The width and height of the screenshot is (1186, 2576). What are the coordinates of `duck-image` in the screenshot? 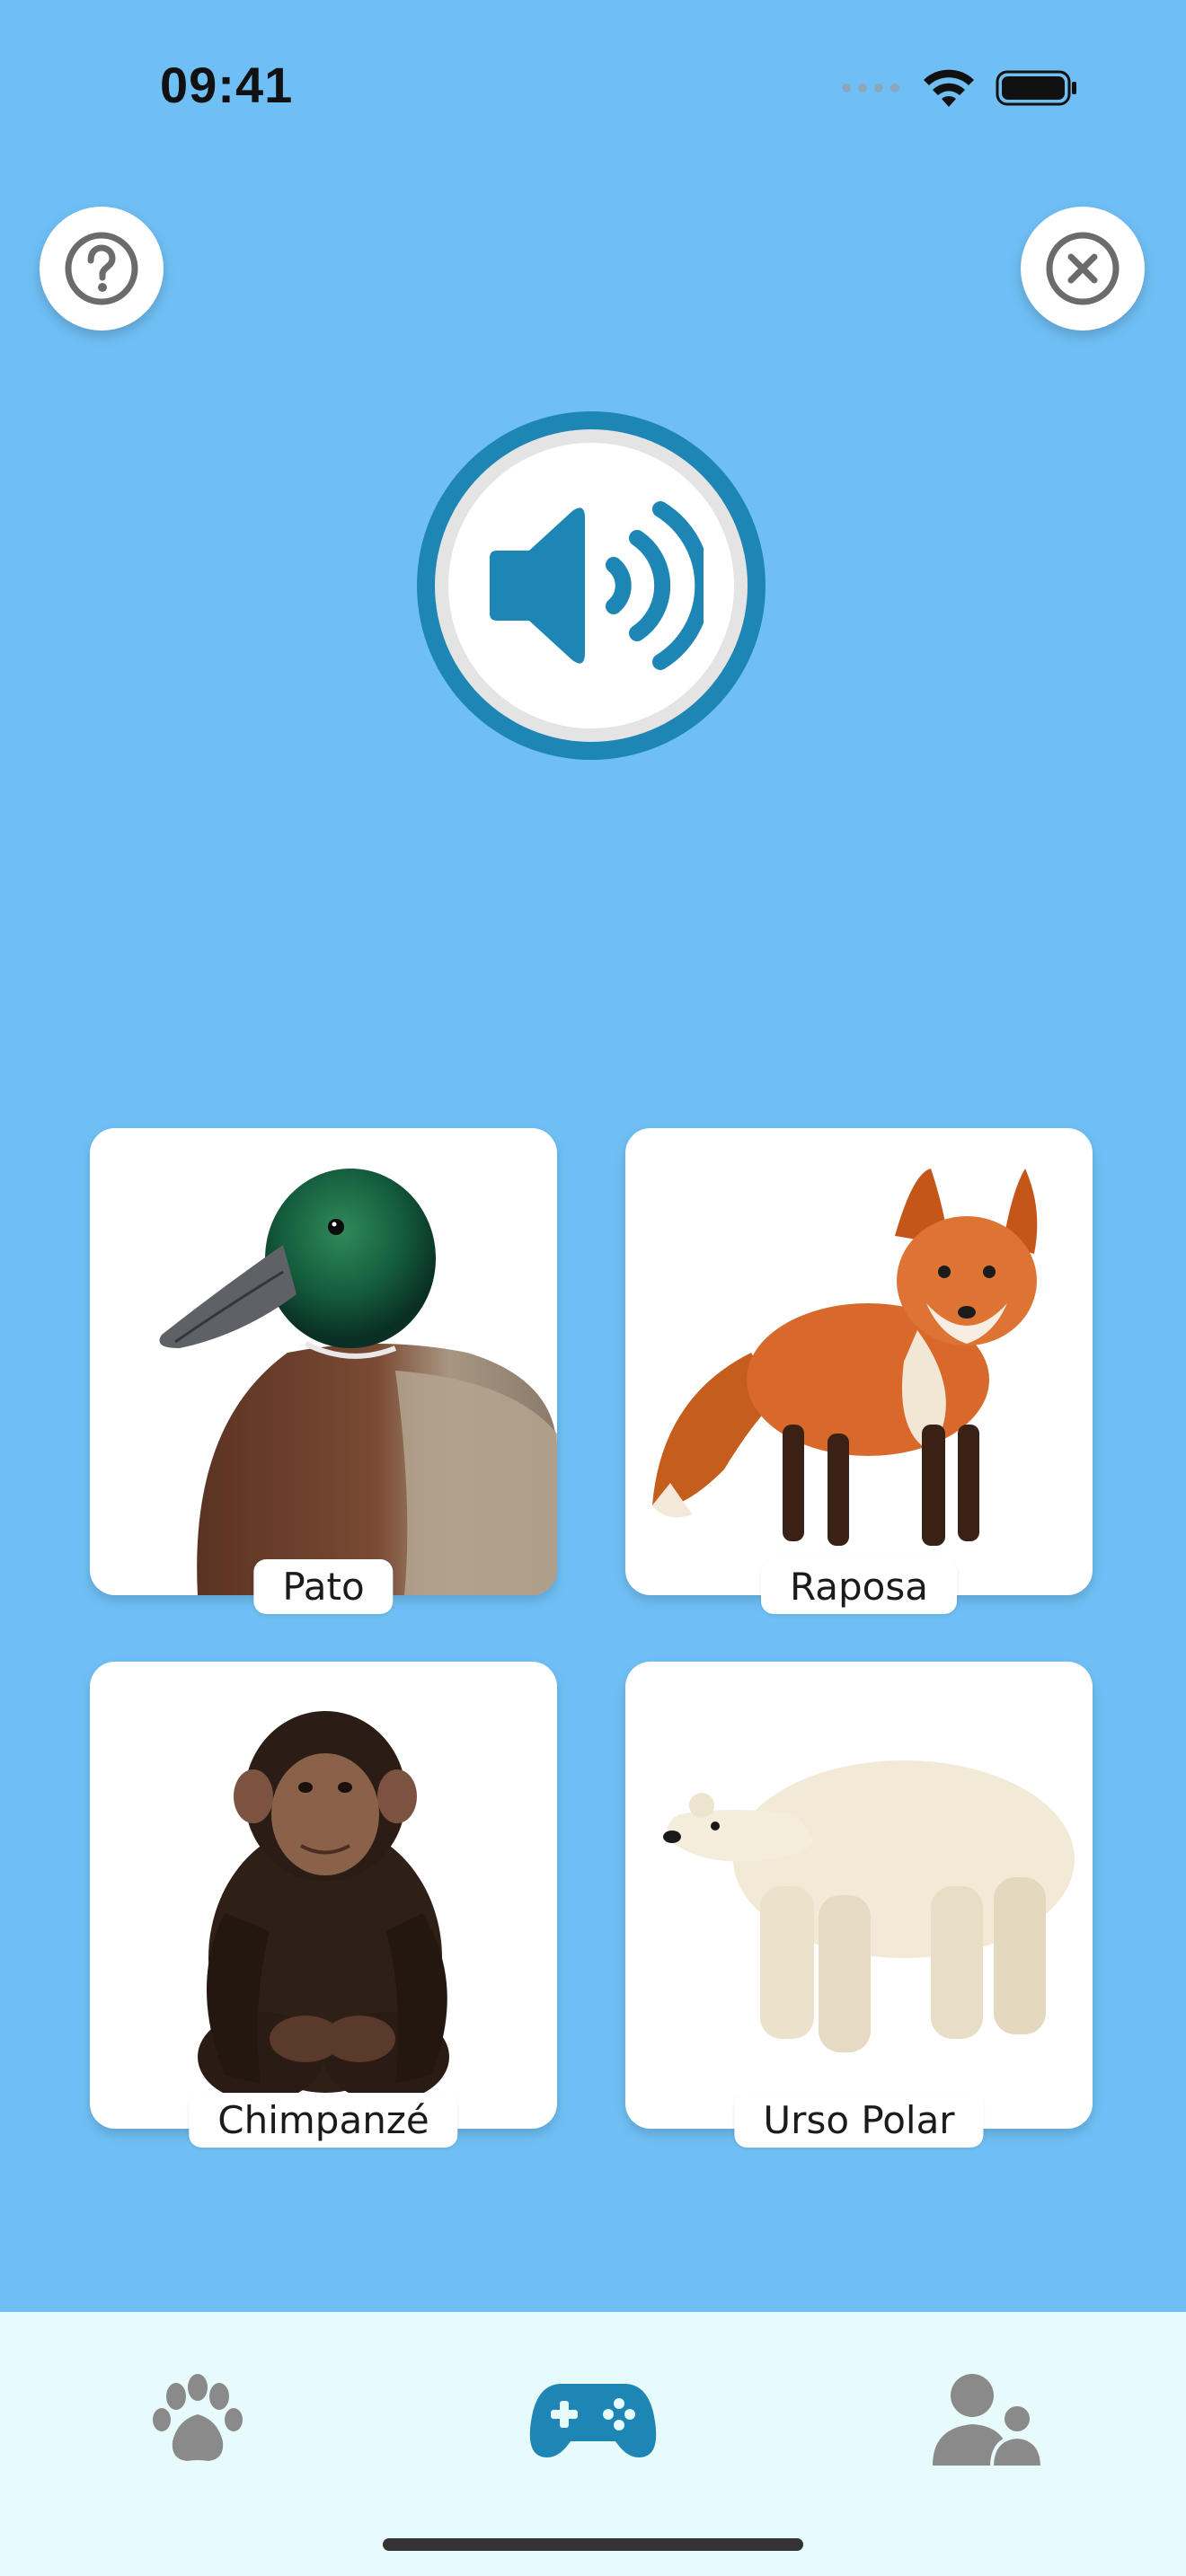 It's located at (323, 1361).